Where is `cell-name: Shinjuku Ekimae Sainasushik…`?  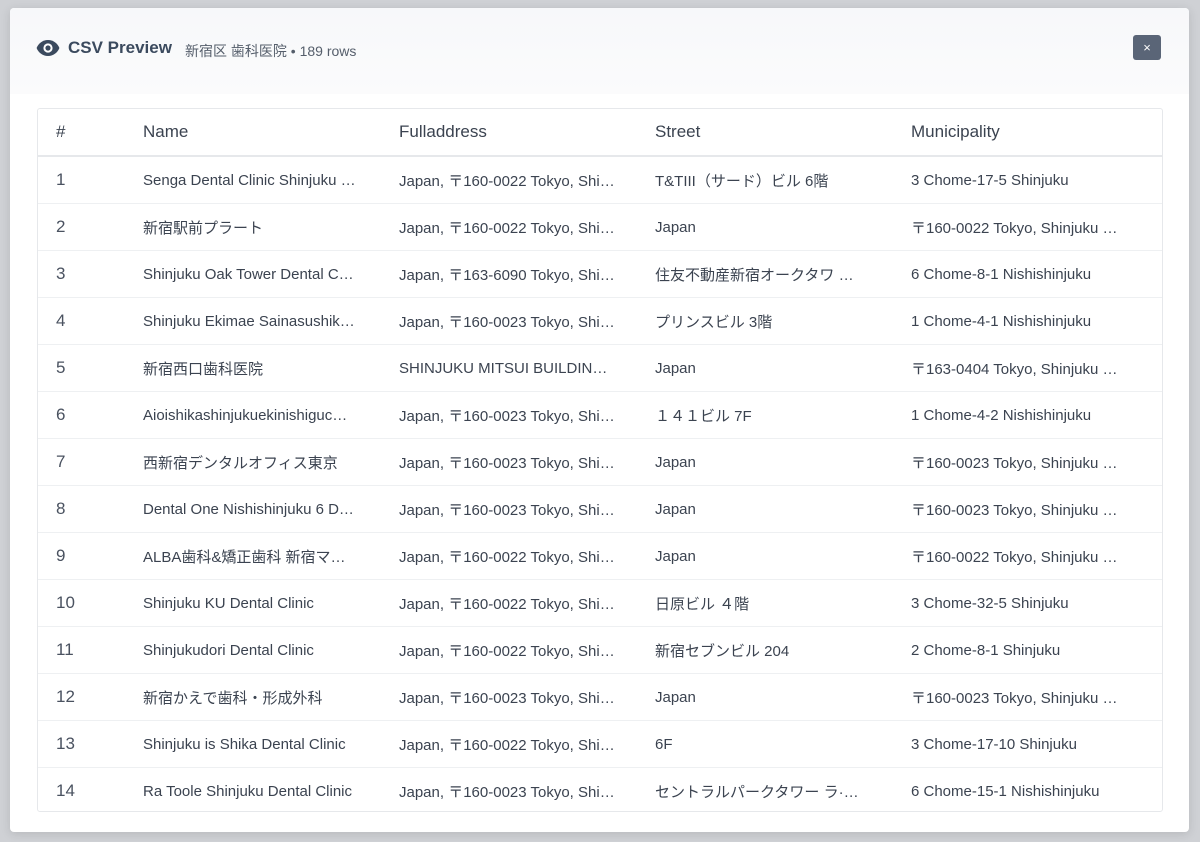 cell-name: Shinjuku Ekimae Sainasushik… is located at coordinates (253, 321).